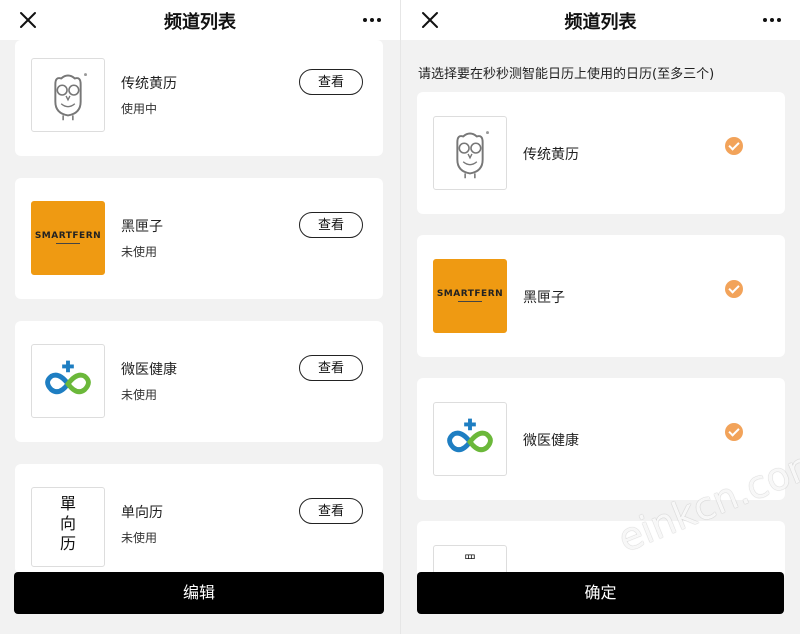 The image size is (800, 634). Describe the element at coordinates (199, 519) in the screenshot. I see `channel-card: 單向历 单向历 未使用 查看` at that location.